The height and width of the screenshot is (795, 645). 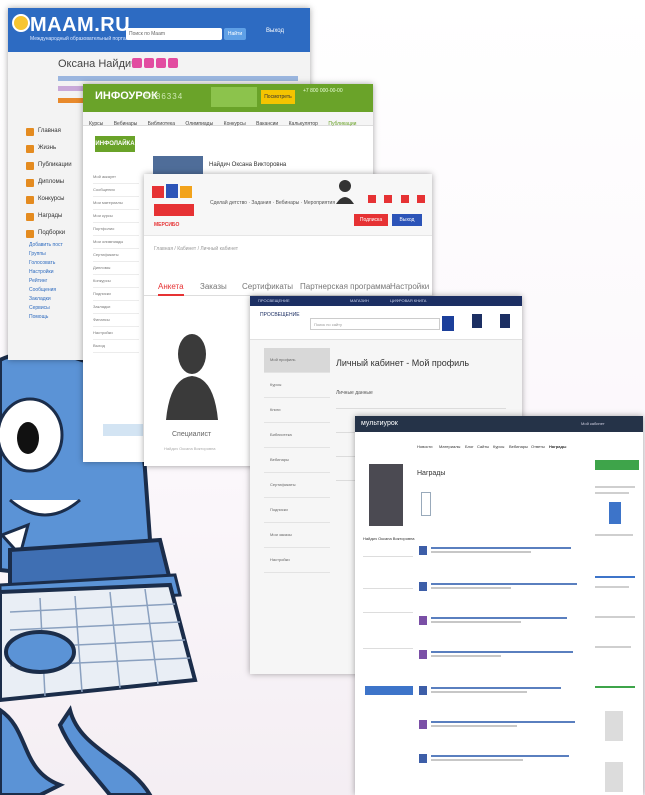 What do you see at coordinates (615, 513) in the screenshot?
I see `certificate-thumb` at bounding box center [615, 513].